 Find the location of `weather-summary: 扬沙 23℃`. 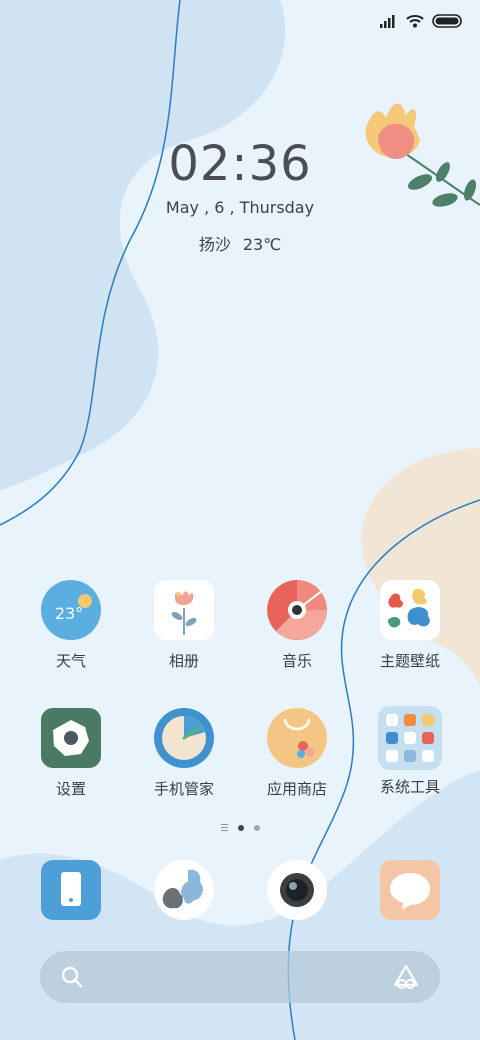

weather-summary: 扬沙 23℃ is located at coordinates (240, 243).